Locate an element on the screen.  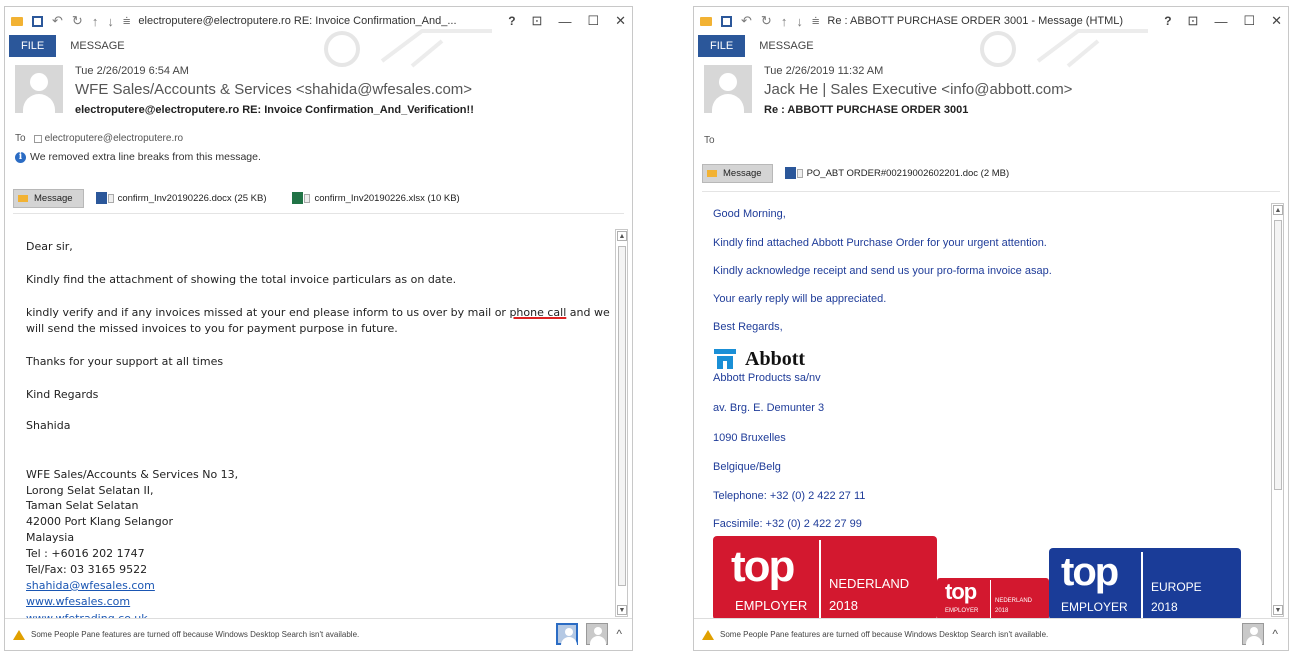
message-date: Tue 2/26/2019 6:54 AM is located at coordinates (132, 71).